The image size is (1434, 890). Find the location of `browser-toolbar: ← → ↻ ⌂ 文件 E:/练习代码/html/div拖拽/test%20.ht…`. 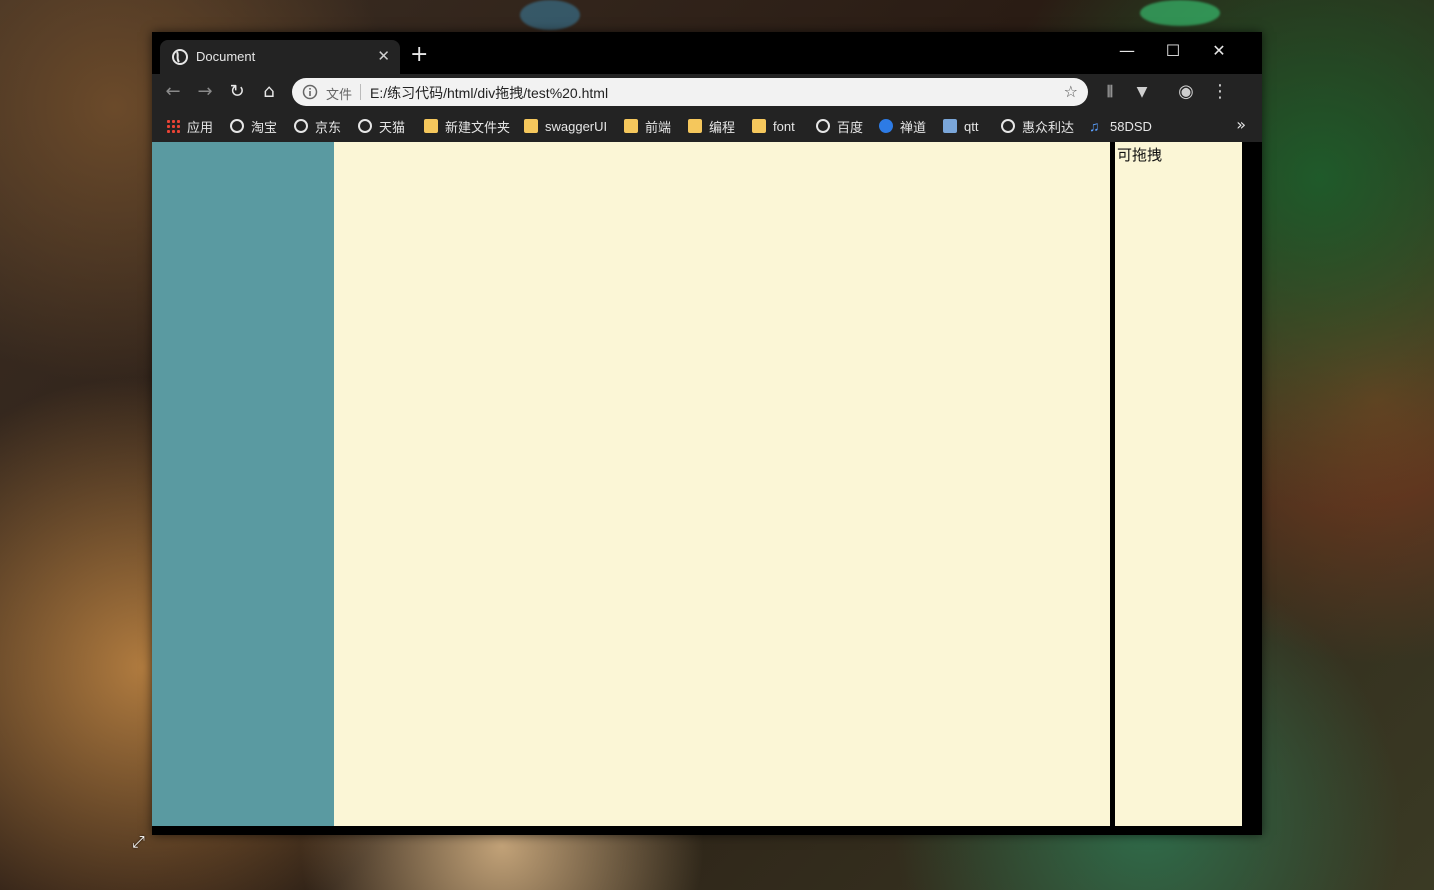

browser-toolbar: ← → ↻ ⌂ 文件 E:/练习代码/html/div拖拽/test%20.ht… is located at coordinates (707, 92).